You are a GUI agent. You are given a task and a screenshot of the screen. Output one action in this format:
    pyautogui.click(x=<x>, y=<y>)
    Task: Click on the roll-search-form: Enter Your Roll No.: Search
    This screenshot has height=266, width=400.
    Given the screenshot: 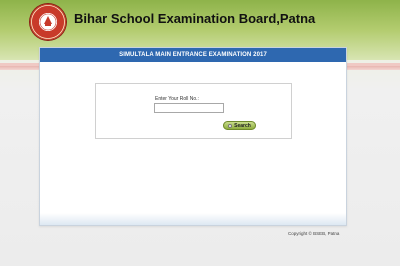 What is the action you would take?
    pyautogui.click(x=193, y=111)
    